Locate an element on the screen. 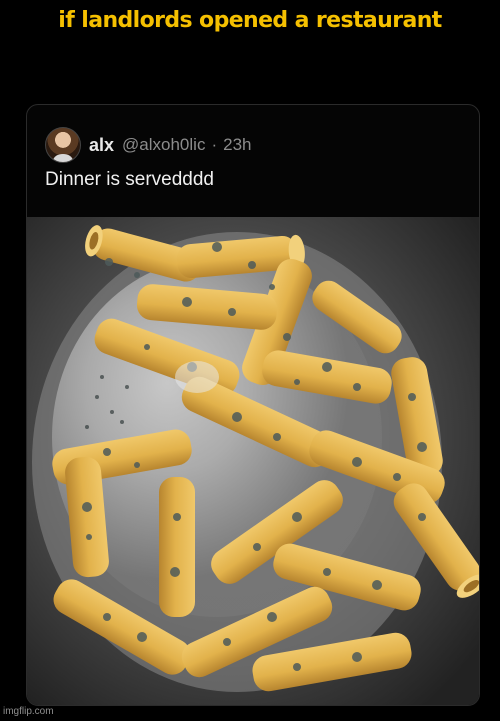 This screenshot has width=500, height=721. timestamp: 23h is located at coordinates (237, 145).